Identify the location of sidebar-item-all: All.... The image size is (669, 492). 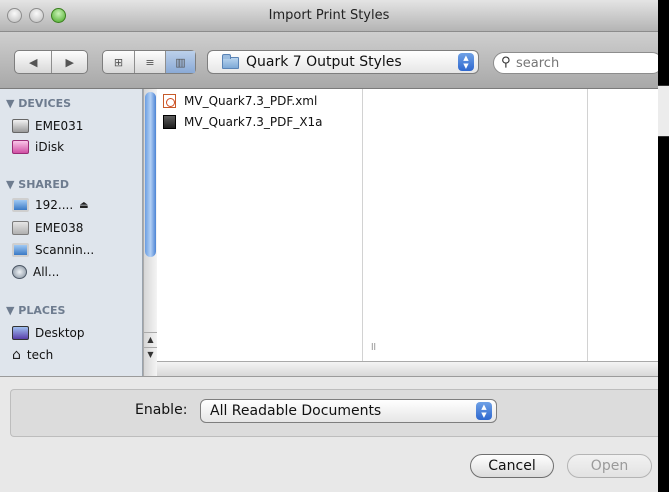
(35, 272).